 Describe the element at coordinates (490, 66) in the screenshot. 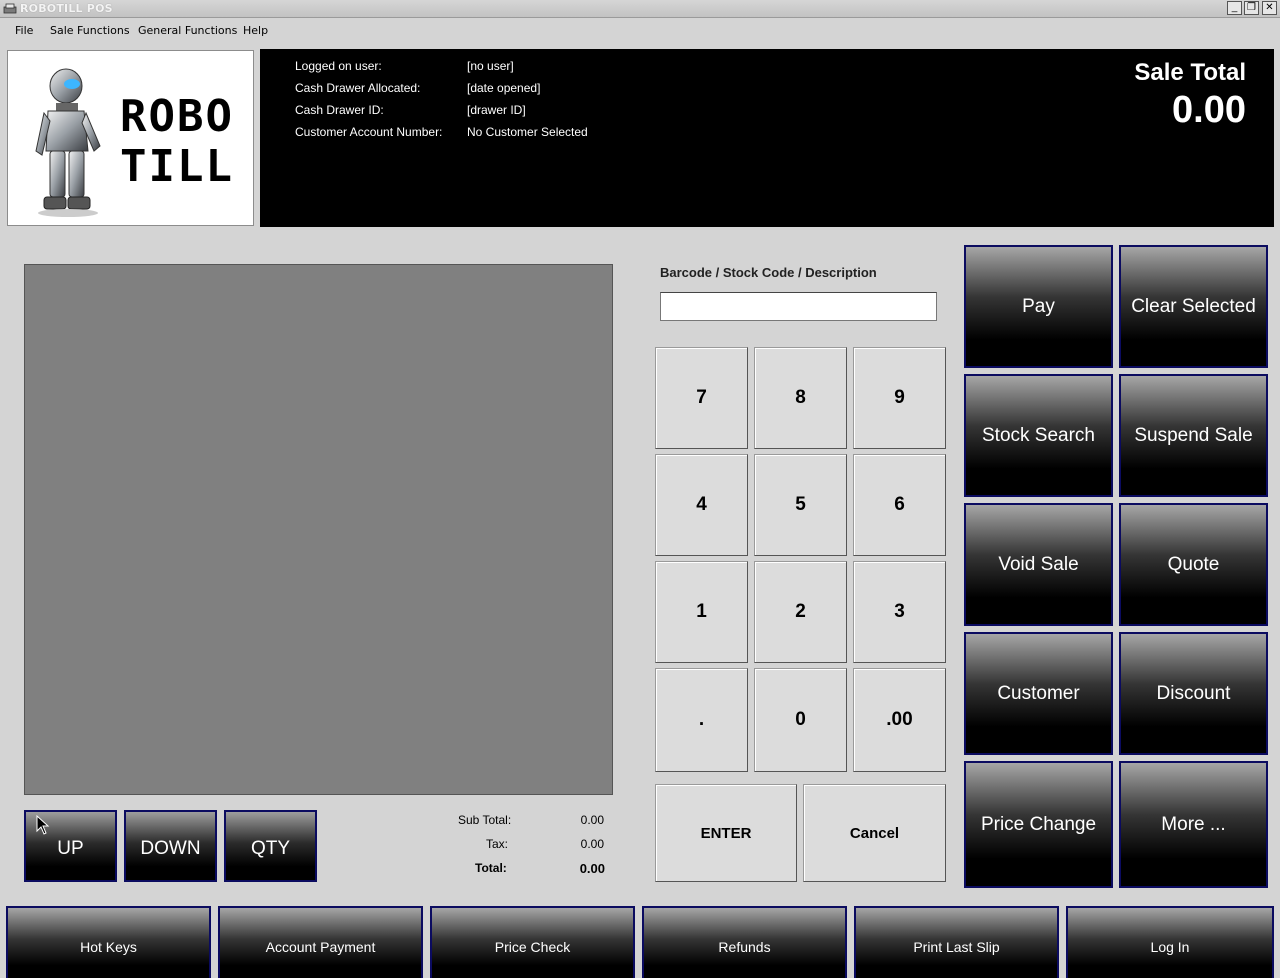

I see `logged-on-user-value: [no user]` at that location.